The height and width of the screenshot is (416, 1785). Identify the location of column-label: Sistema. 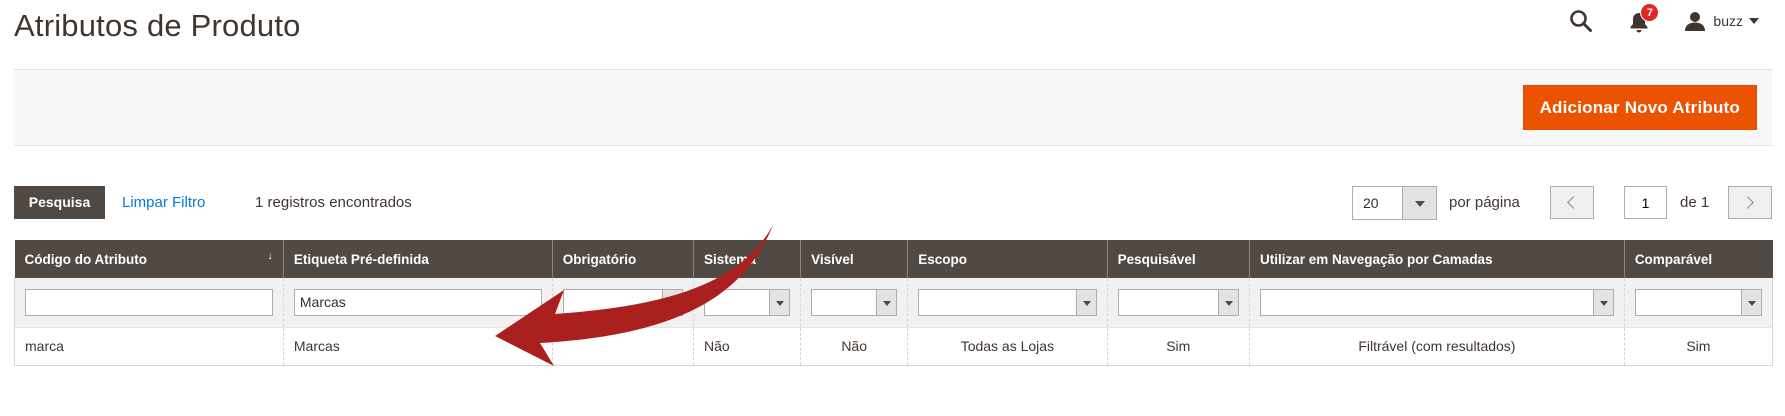
(730, 259).